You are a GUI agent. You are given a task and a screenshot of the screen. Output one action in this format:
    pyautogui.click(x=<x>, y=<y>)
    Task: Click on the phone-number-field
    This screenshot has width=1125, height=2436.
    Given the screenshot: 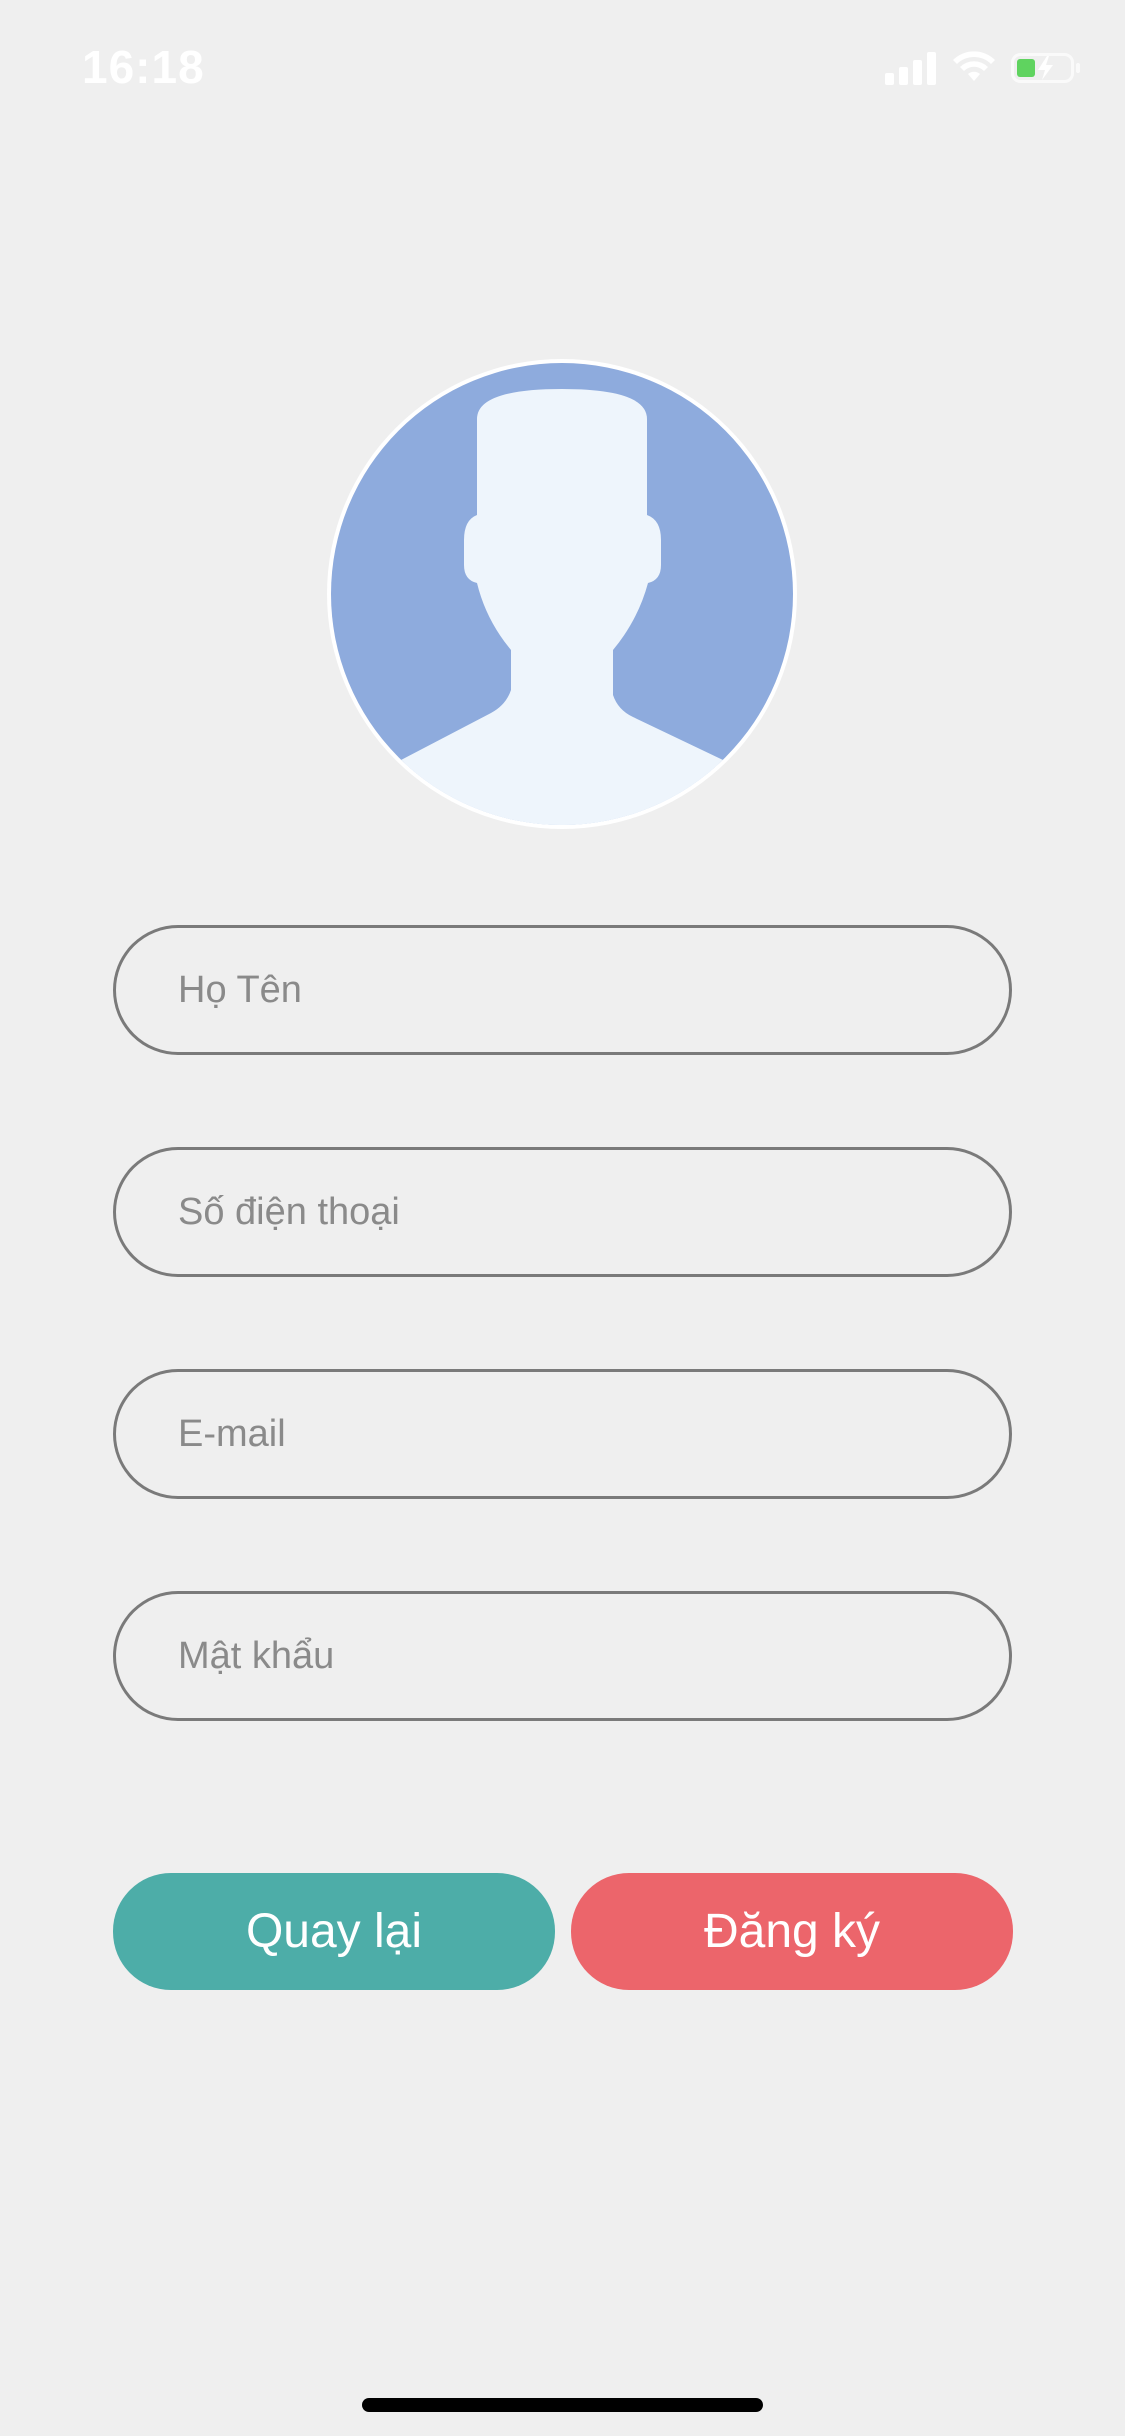 What is the action you would take?
    pyautogui.click(x=562, y=1212)
    